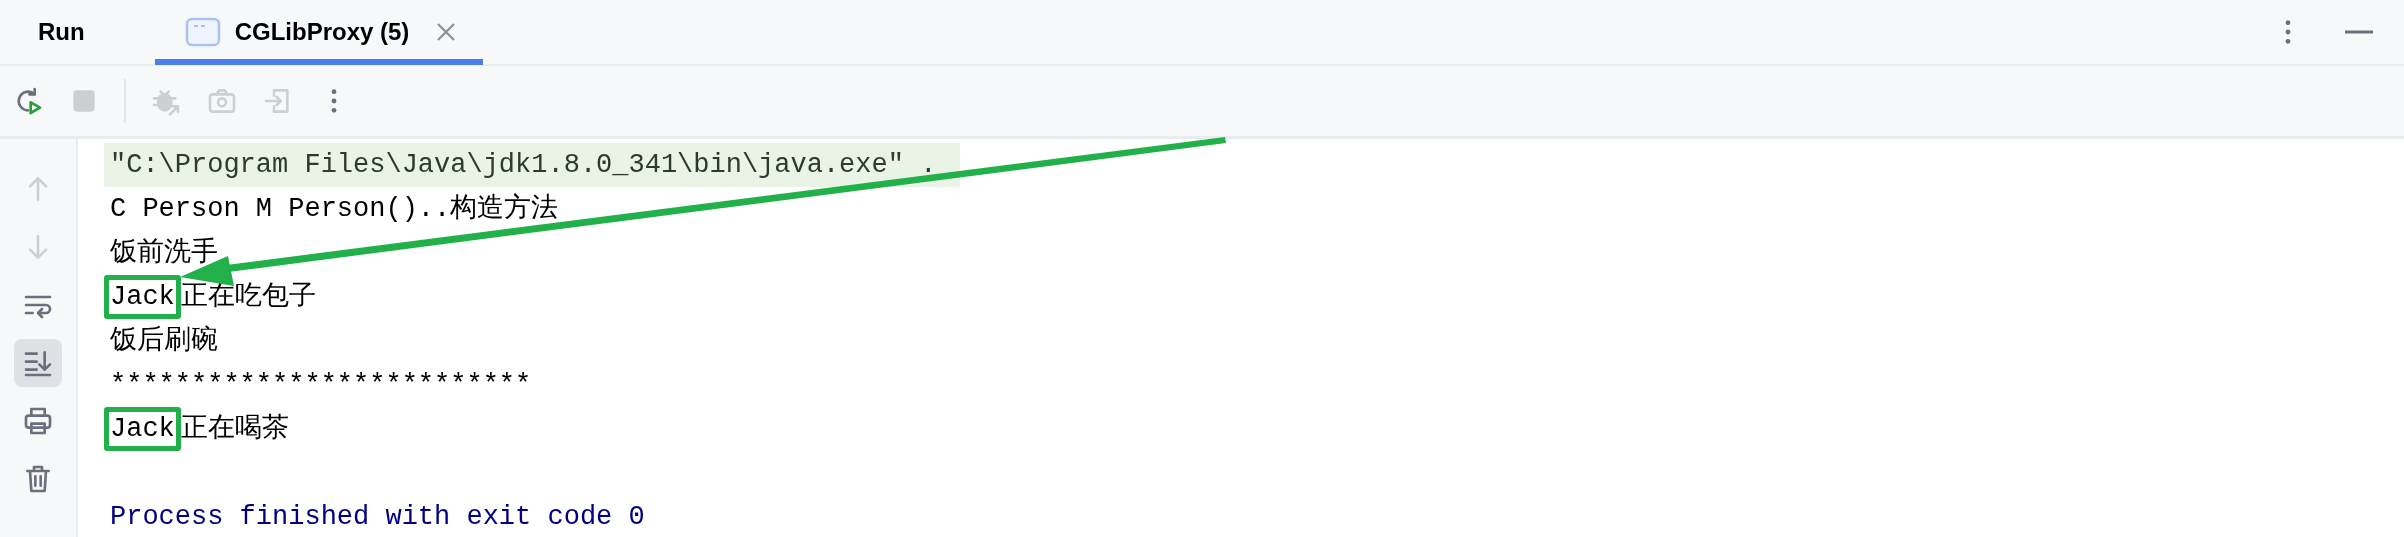 The width and height of the screenshot is (2404, 537). Describe the element at coordinates (334, 209) in the screenshot. I see `console-text: C Person M Person()..构造方法` at that location.